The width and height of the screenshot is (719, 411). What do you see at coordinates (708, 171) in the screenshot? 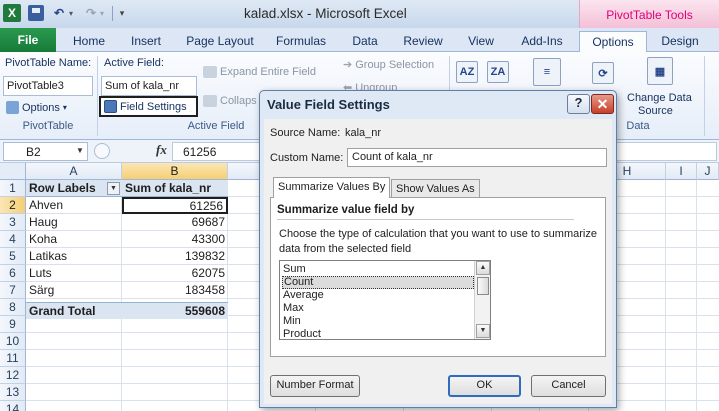
I see `column-header-j: J` at bounding box center [708, 171].